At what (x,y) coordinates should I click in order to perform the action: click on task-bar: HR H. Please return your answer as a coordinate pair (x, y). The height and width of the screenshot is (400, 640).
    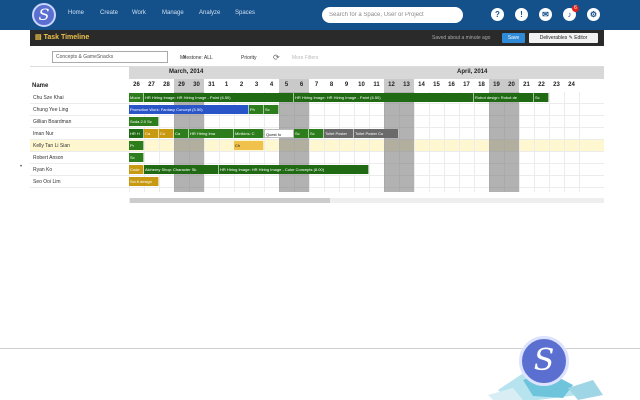
    Looking at the image, I should click on (136, 133).